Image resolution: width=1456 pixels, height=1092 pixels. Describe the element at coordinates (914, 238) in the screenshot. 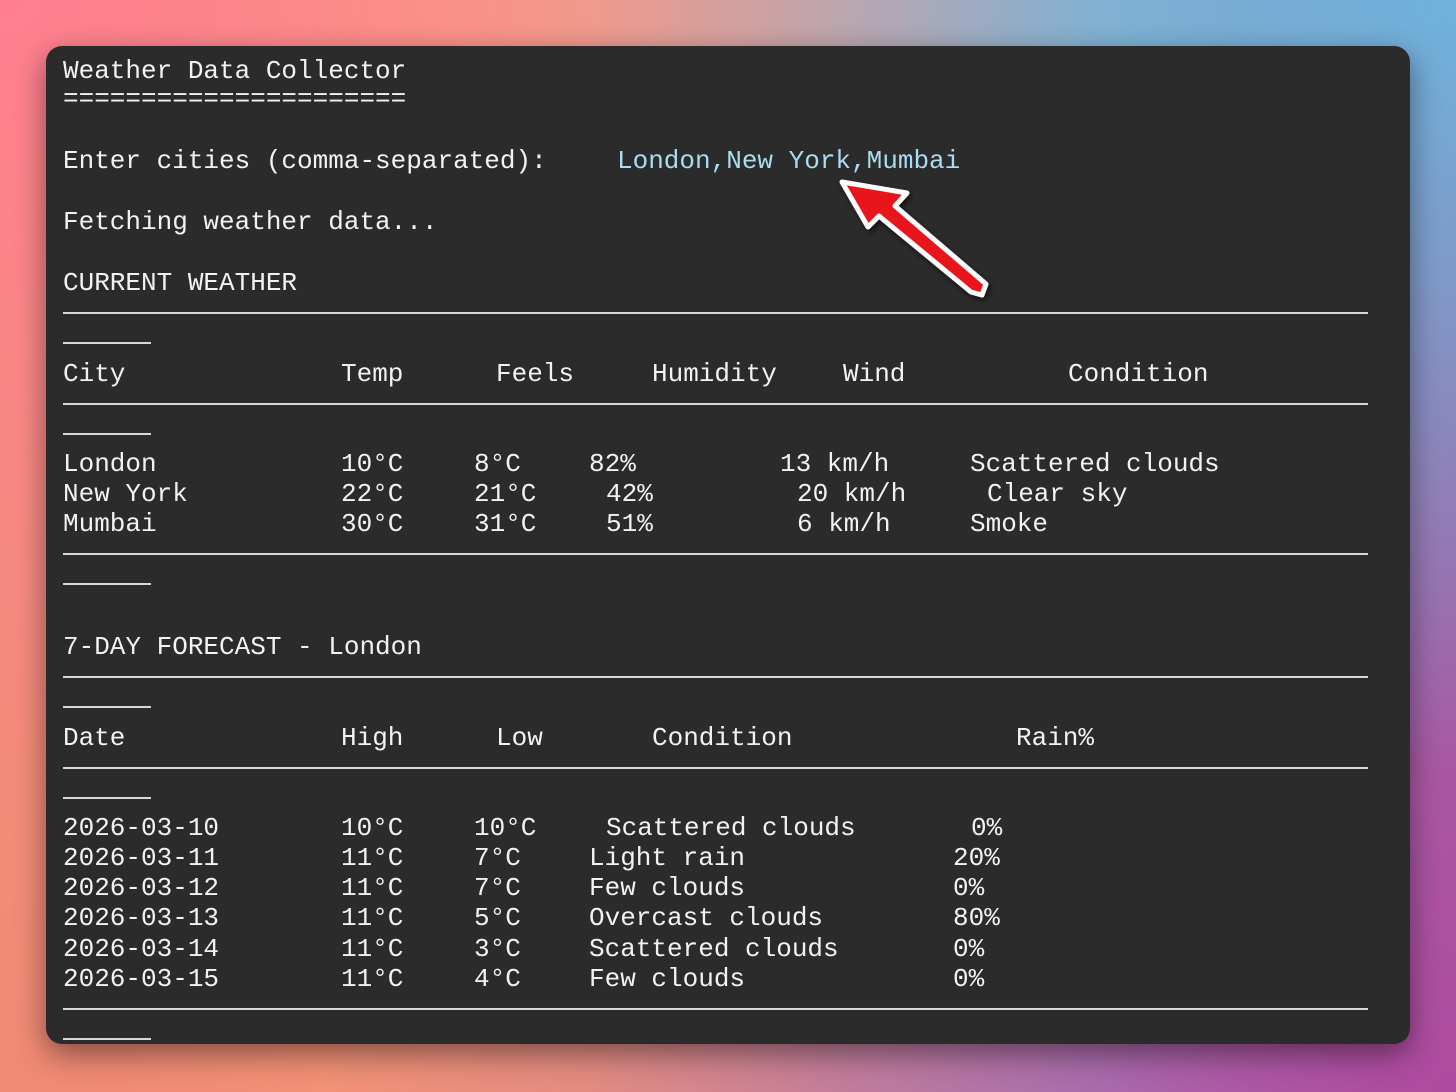

I see `red-arrow-icon` at that location.